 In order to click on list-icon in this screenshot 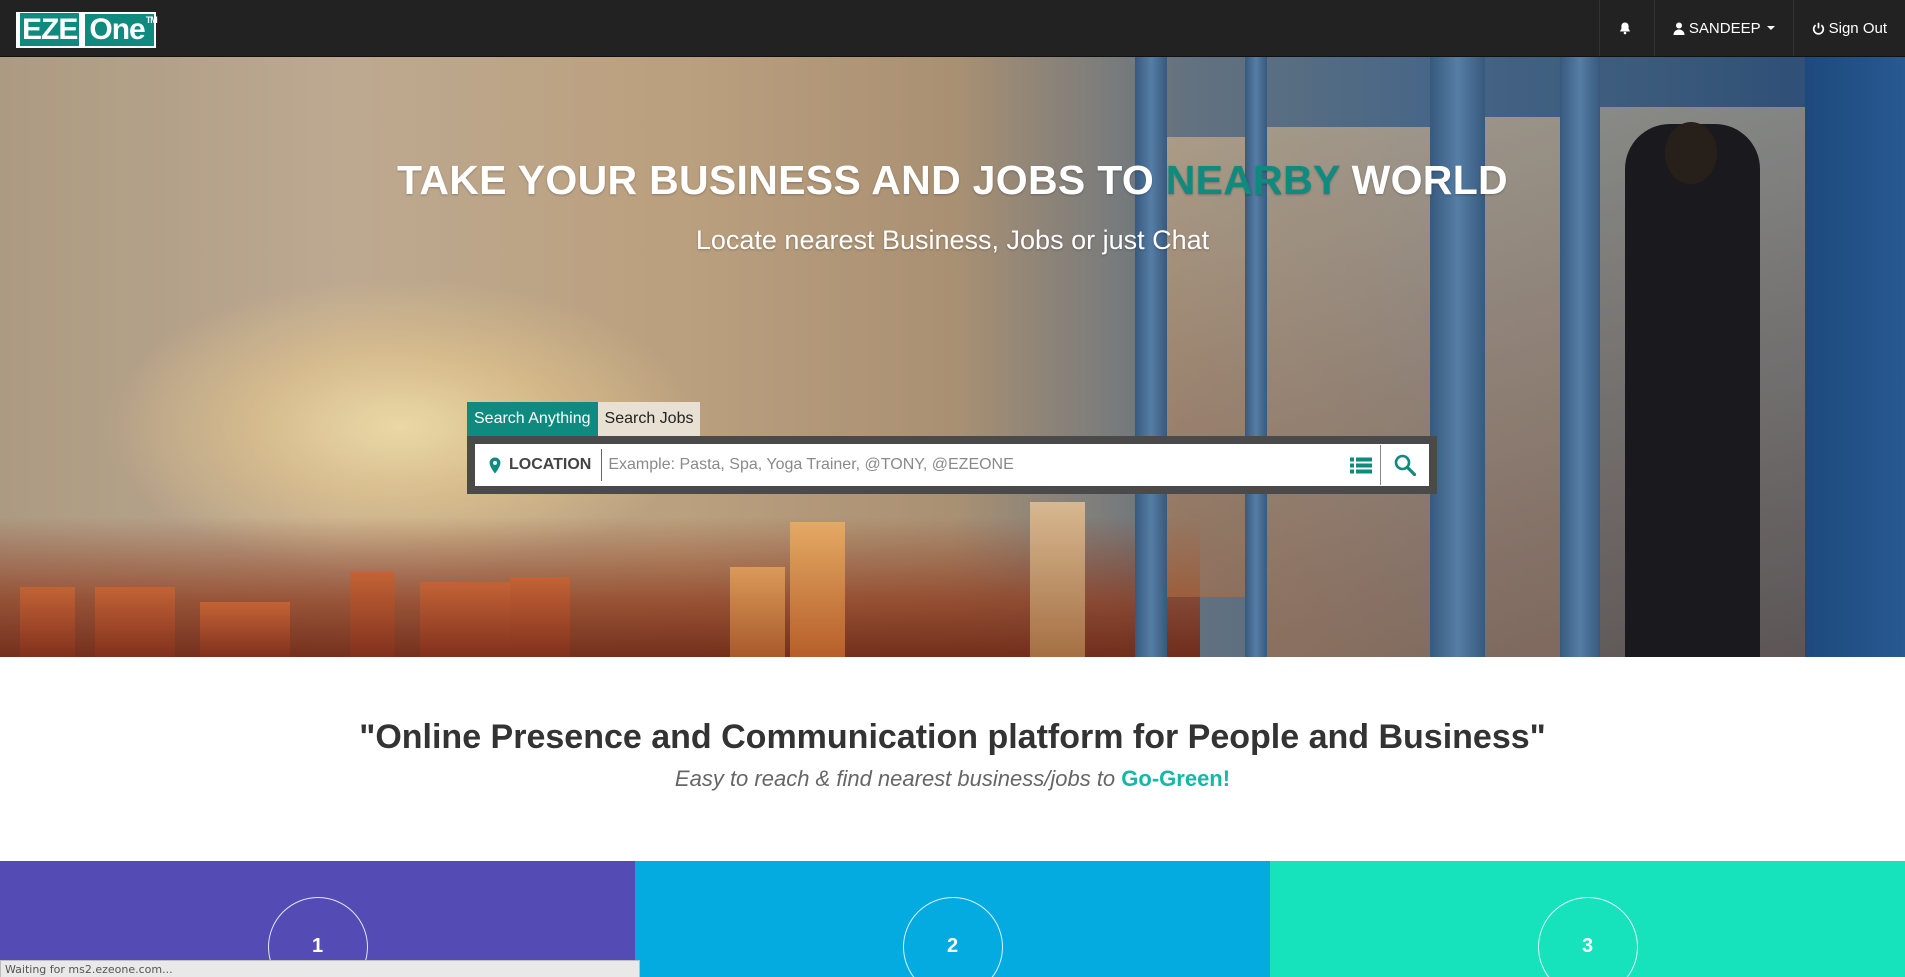, I will do `click(1360, 465)`.